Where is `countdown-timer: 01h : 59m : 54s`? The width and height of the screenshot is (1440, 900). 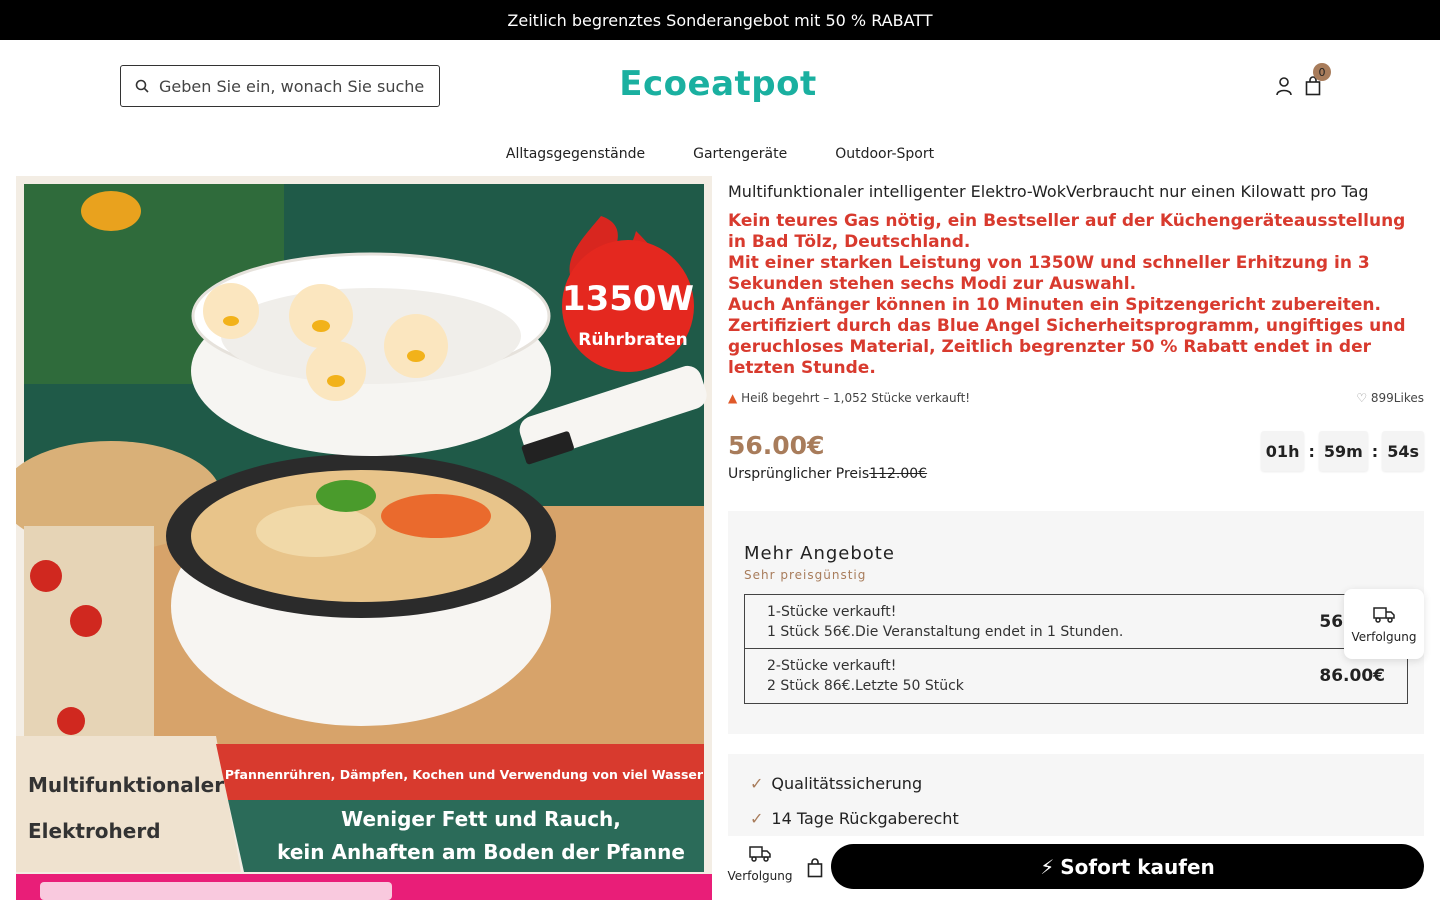 countdown-timer: 01h : 59m : 54s is located at coordinates (1342, 451).